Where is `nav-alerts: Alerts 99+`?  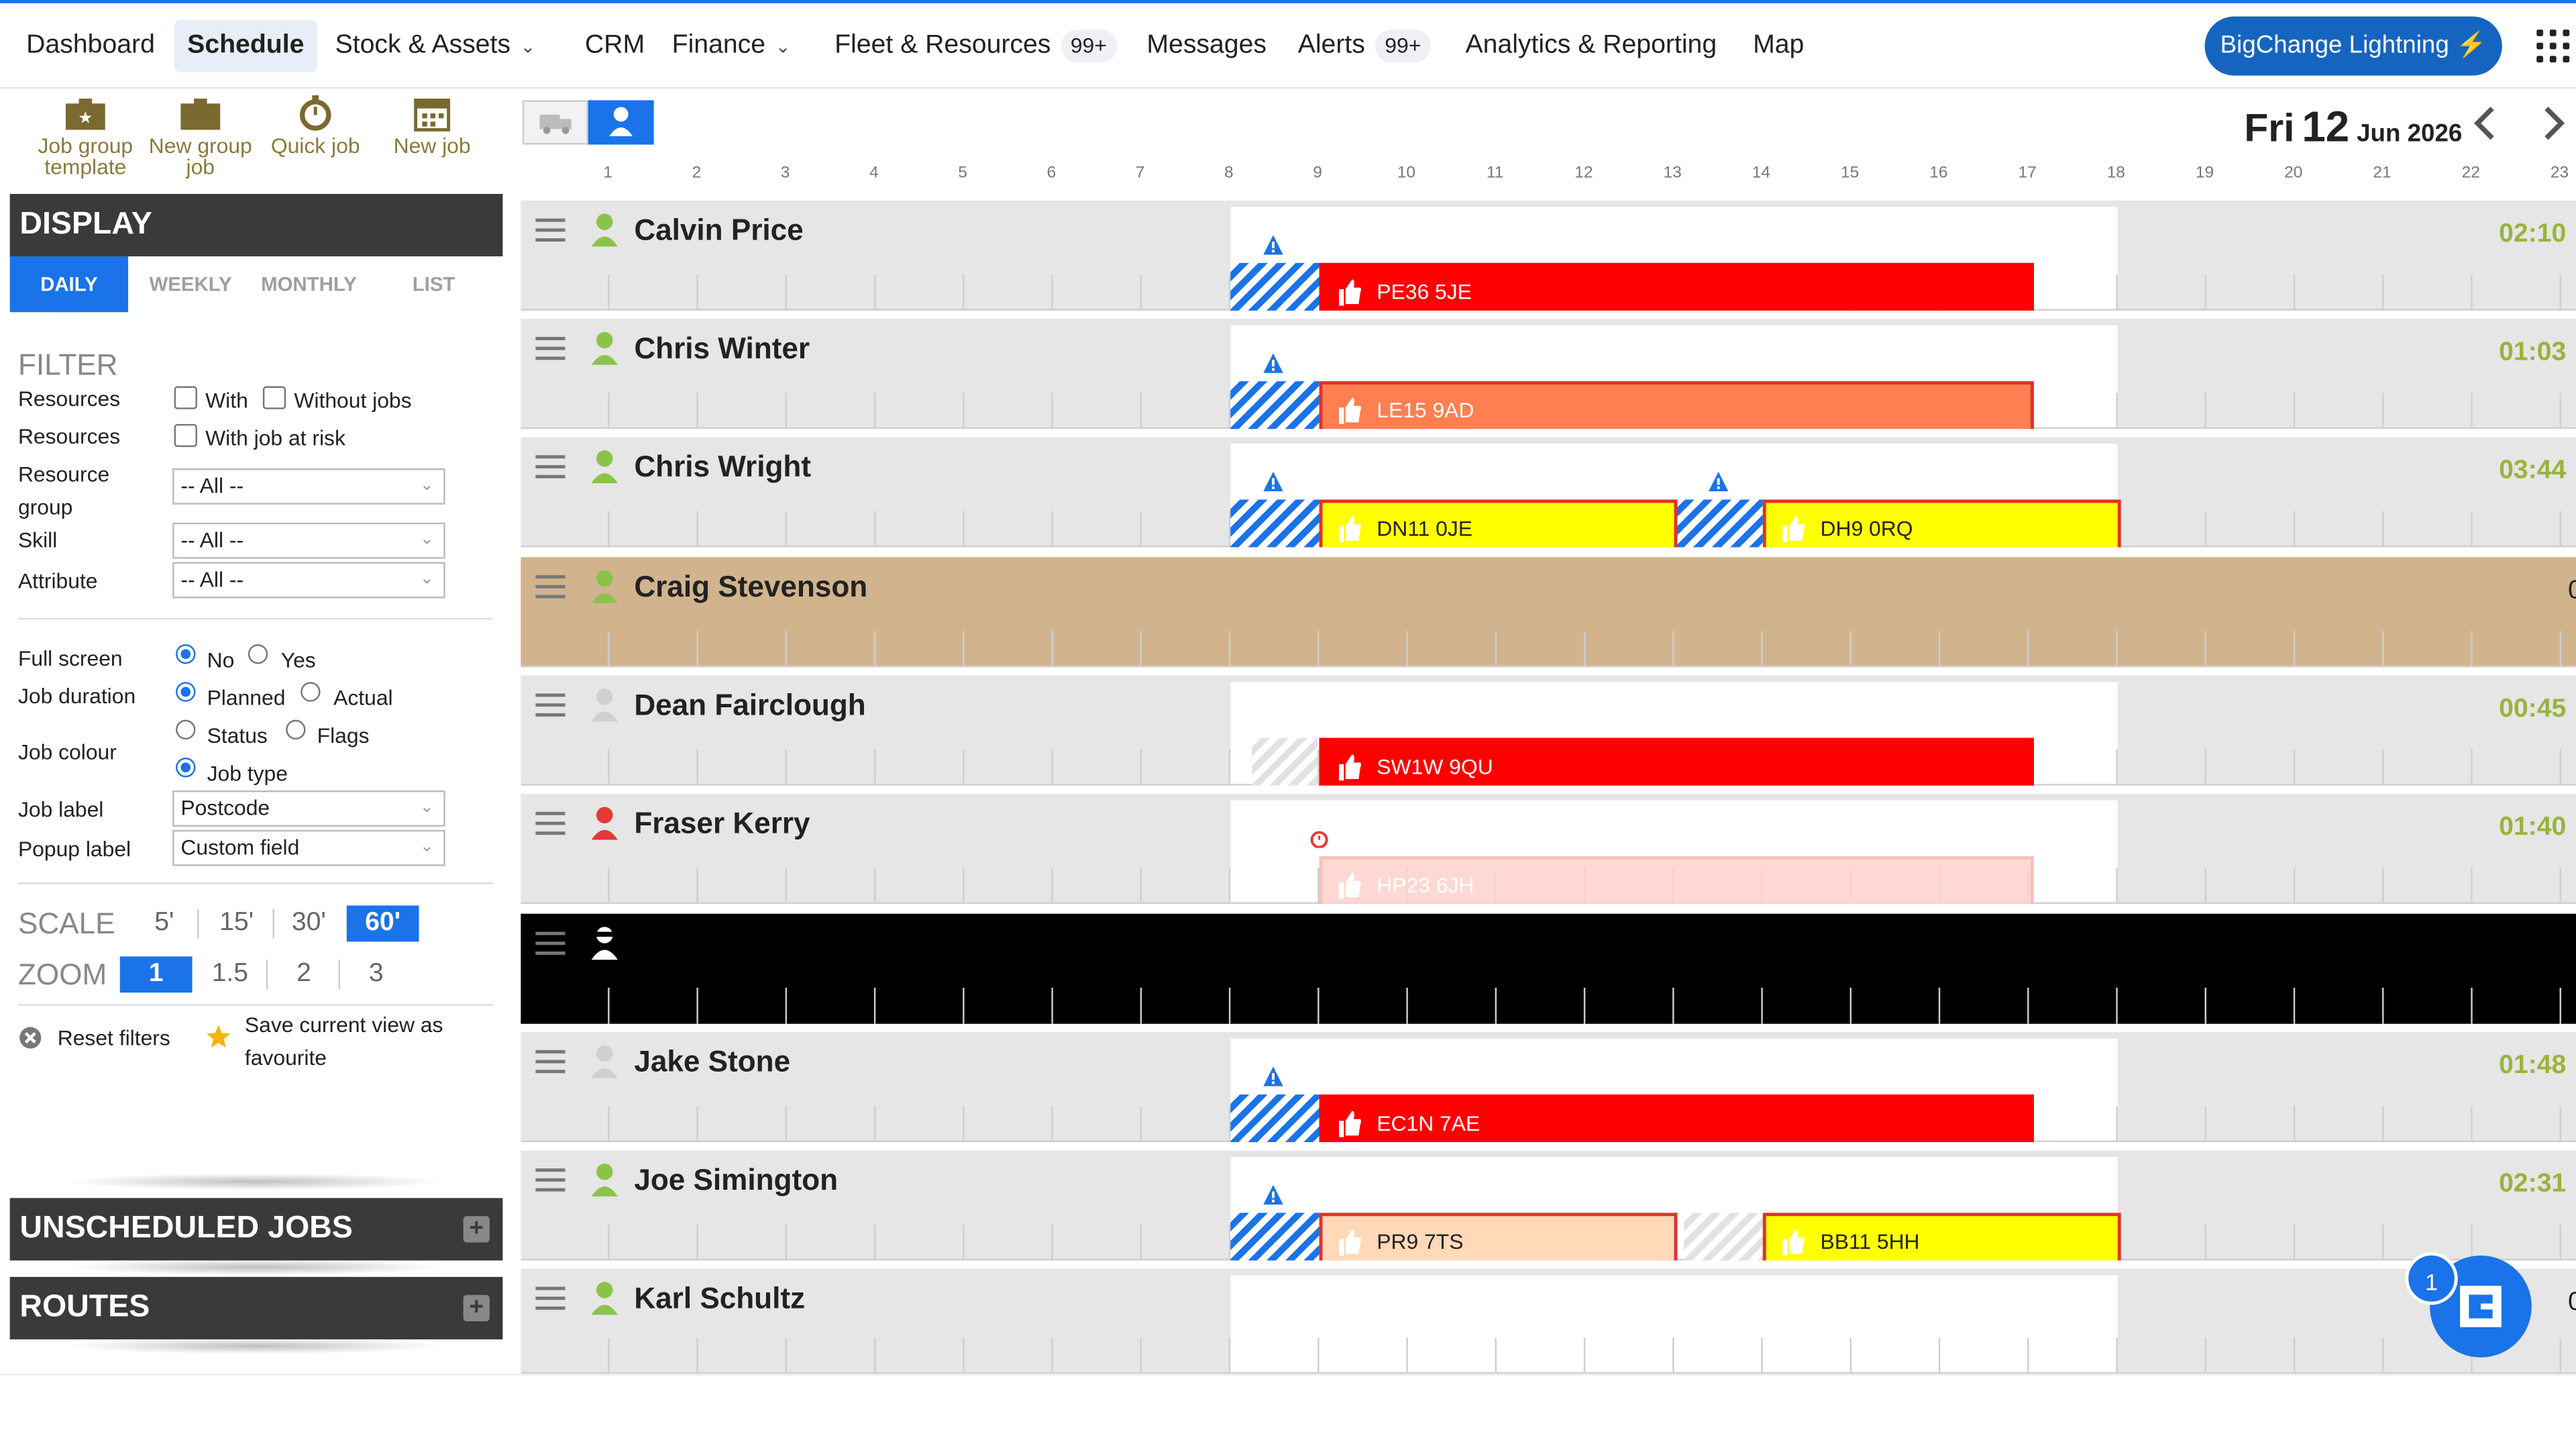 nav-alerts: Alerts 99+ is located at coordinates (1364, 45).